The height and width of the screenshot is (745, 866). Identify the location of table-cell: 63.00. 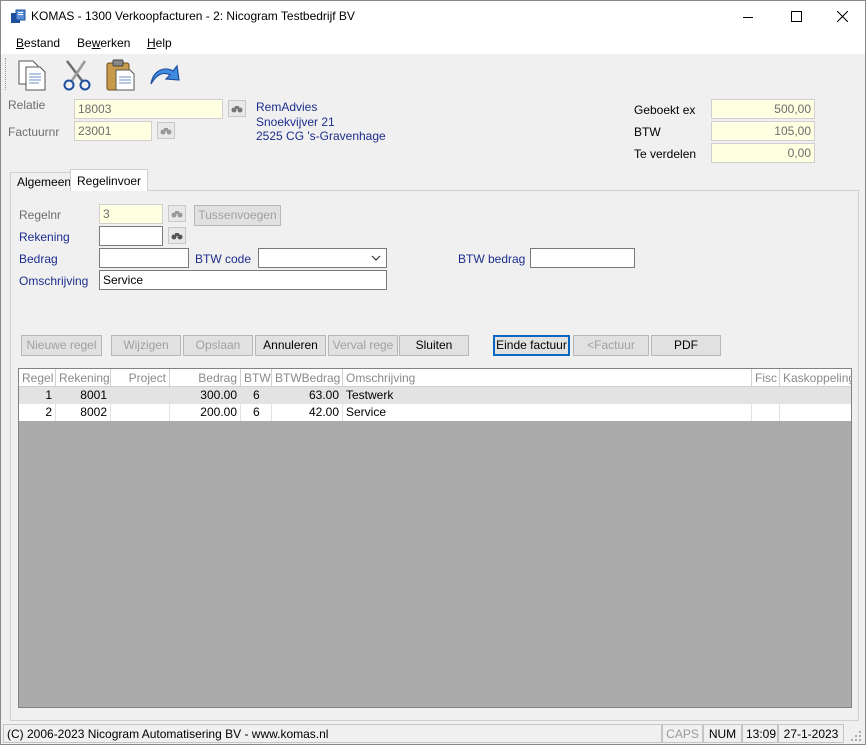
(307, 395).